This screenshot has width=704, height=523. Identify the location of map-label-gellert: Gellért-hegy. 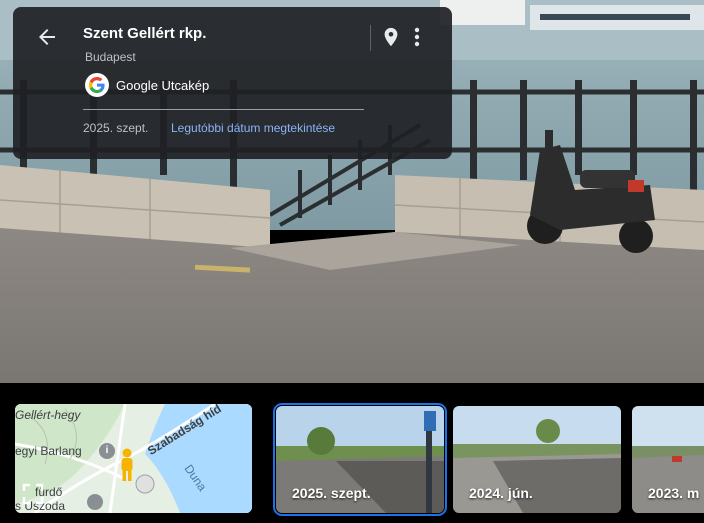
(48, 415).